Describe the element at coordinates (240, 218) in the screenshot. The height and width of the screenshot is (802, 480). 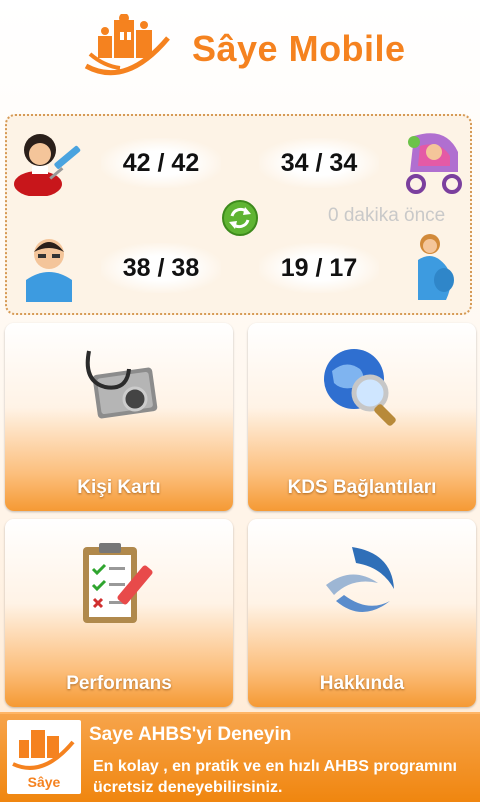
I see `refresh-icon` at that location.